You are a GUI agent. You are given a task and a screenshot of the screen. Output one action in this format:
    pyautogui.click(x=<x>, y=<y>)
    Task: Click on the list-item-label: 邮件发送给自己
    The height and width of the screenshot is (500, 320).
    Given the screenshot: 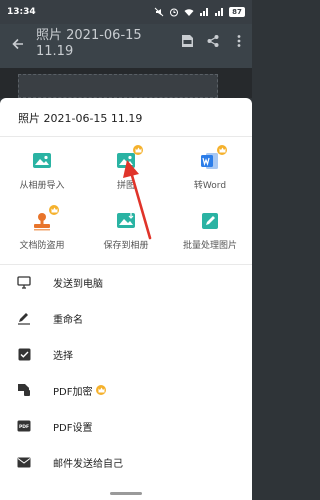 What is the action you would take?
    pyautogui.click(x=88, y=464)
    